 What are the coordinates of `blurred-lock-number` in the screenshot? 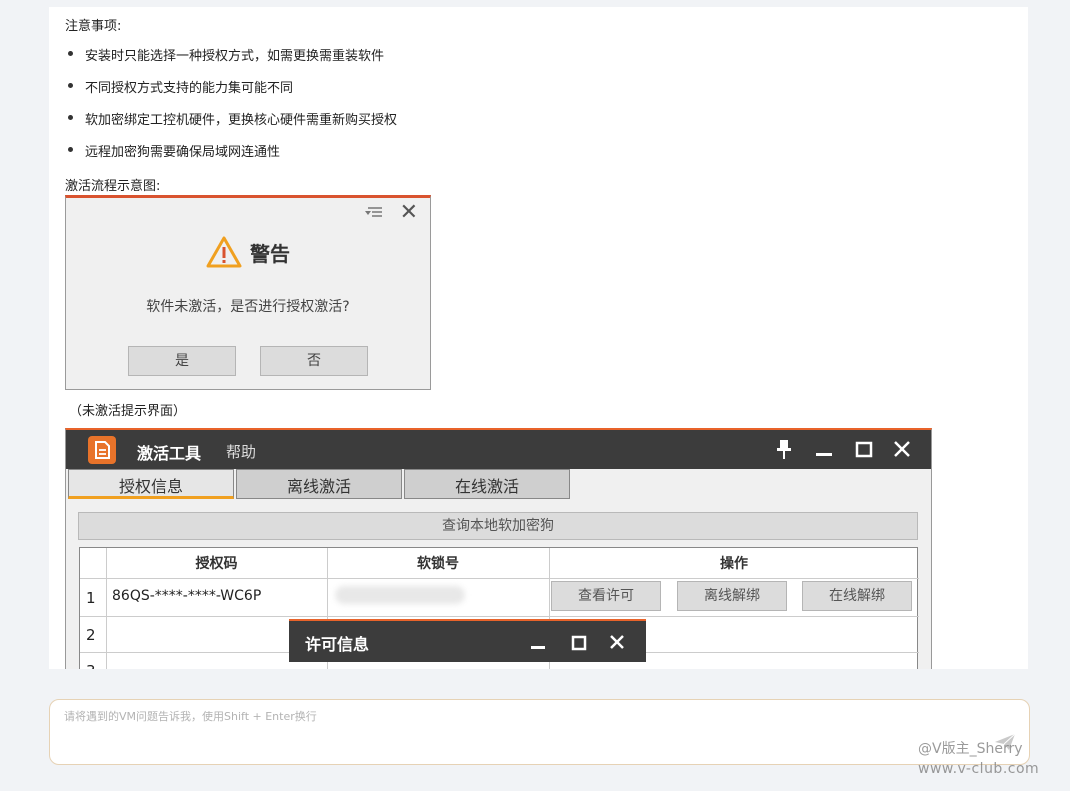 It's located at (400, 595).